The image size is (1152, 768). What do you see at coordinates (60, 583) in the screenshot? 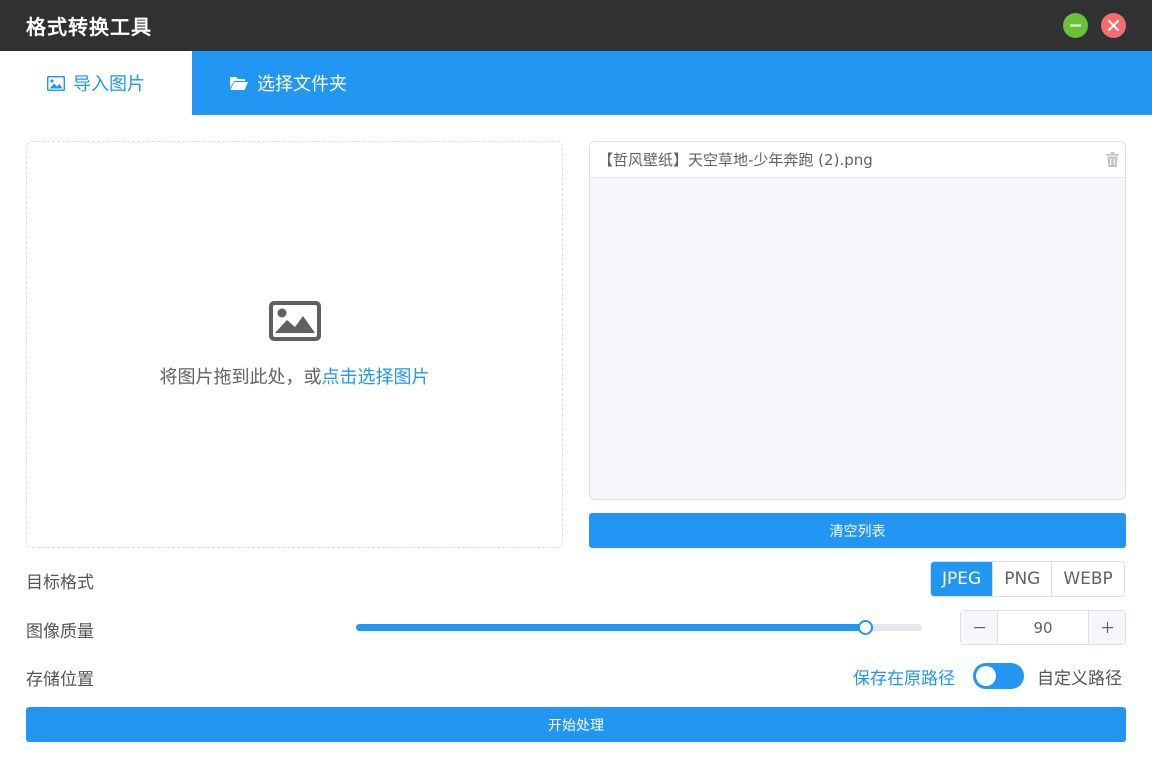
I see `target-format-label: 目标格式` at bounding box center [60, 583].